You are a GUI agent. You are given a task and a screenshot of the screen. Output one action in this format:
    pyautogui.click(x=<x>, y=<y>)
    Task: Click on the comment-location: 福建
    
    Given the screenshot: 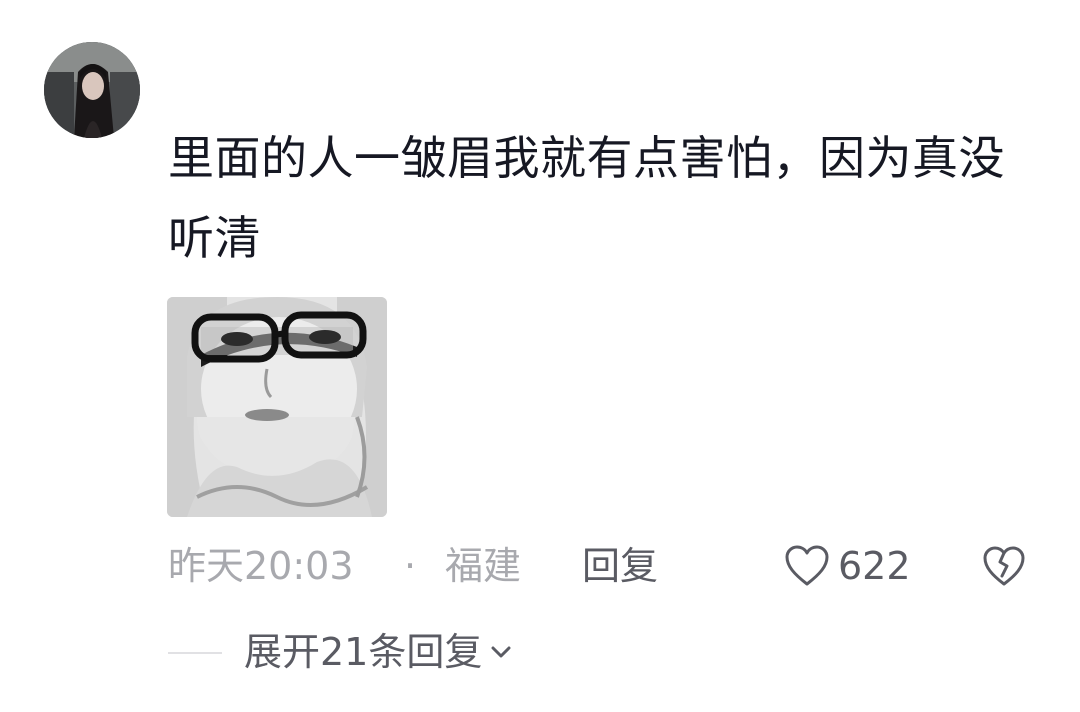 What is the action you would take?
    pyautogui.click(x=483, y=566)
    